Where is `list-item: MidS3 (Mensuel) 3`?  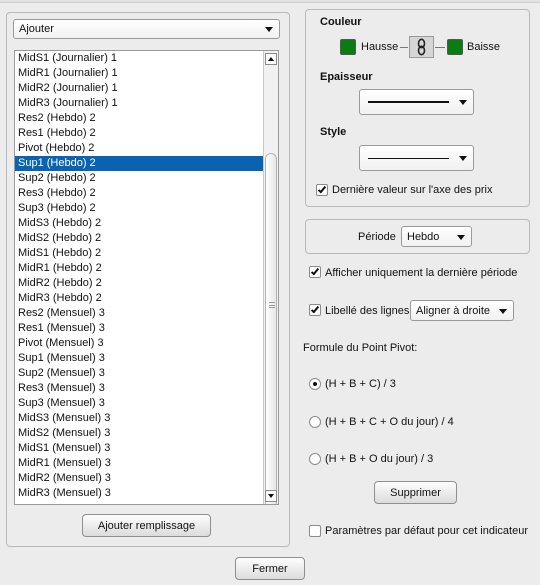
list-item: MidS3 (Mensuel) 3 is located at coordinates (139, 418).